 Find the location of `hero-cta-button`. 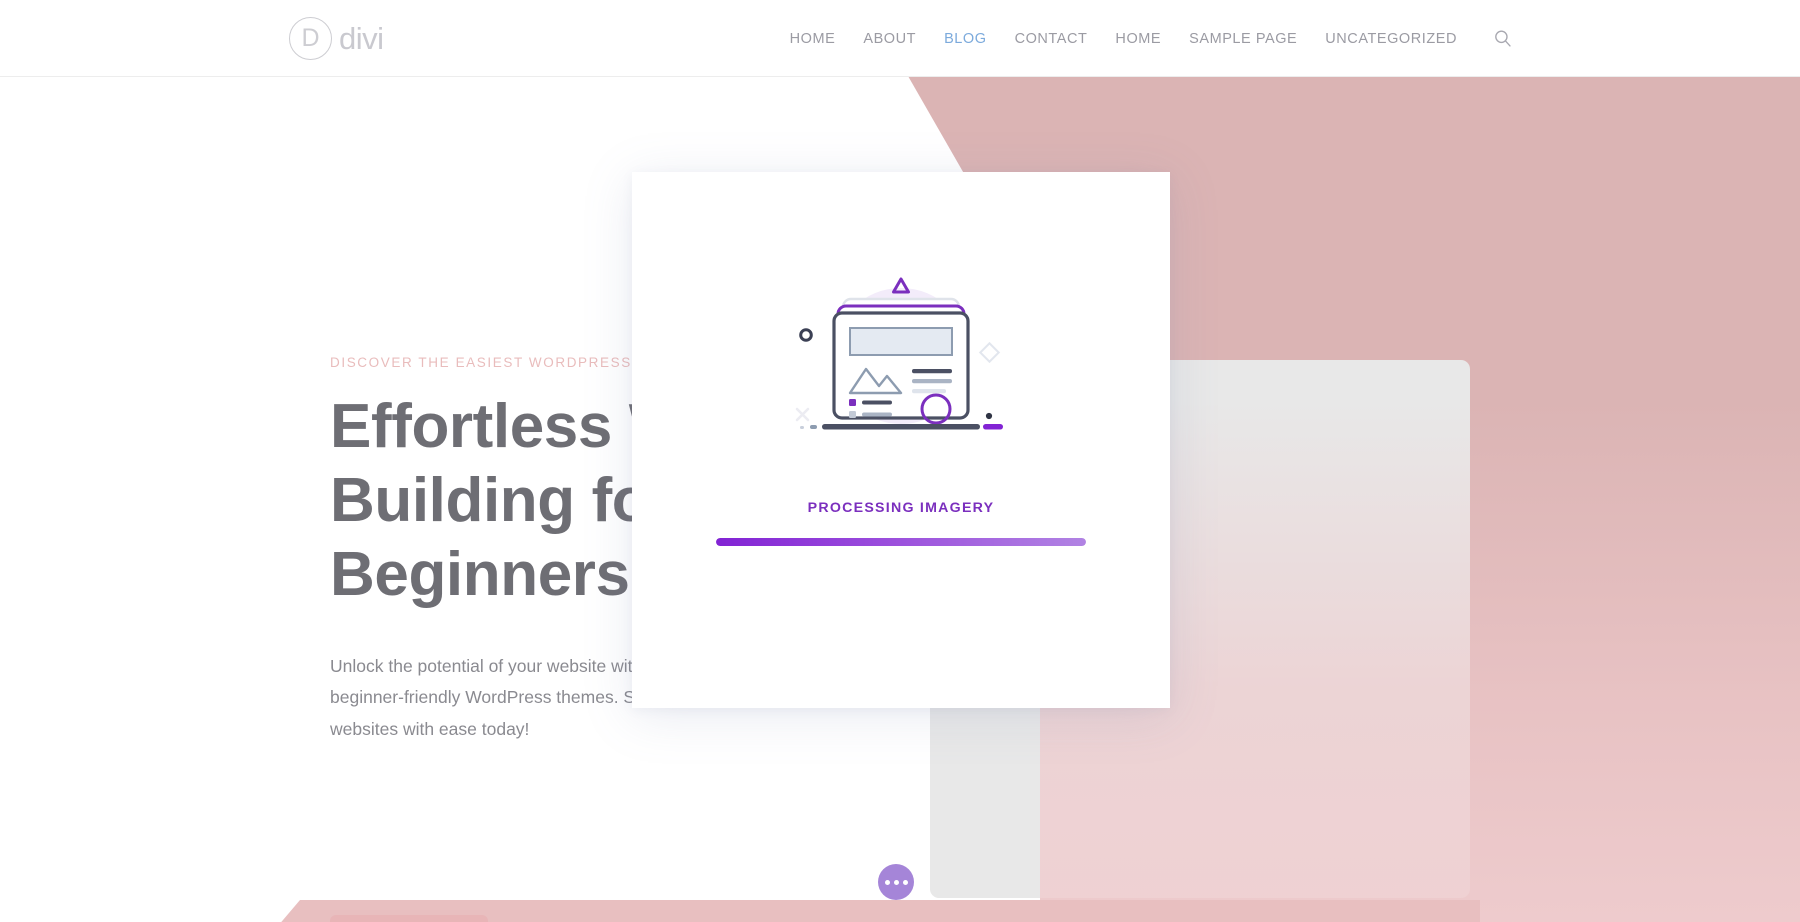

hero-cta-button is located at coordinates (409, 918).